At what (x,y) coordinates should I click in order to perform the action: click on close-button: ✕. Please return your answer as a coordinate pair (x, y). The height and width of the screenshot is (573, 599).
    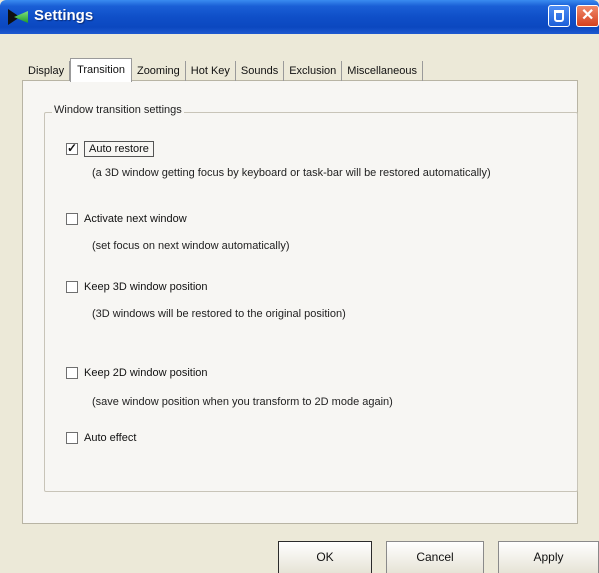
    Looking at the image, I should click on (587, 16).